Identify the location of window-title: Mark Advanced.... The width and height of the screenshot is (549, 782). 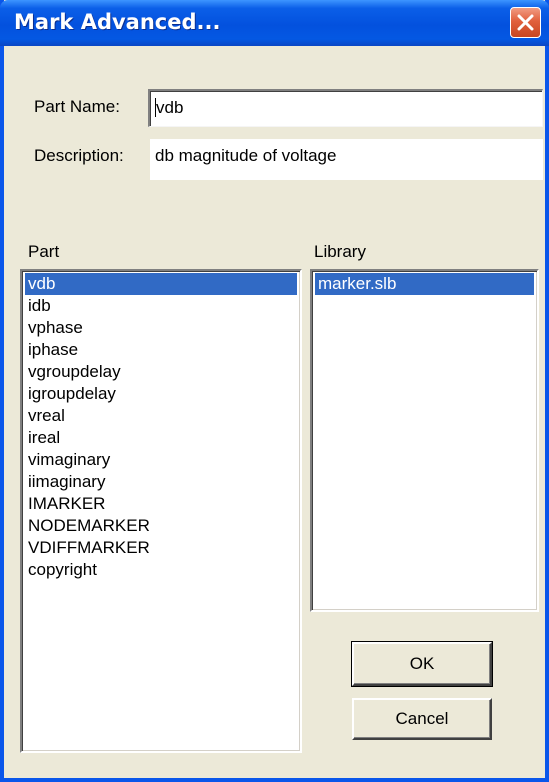
(117, 22).